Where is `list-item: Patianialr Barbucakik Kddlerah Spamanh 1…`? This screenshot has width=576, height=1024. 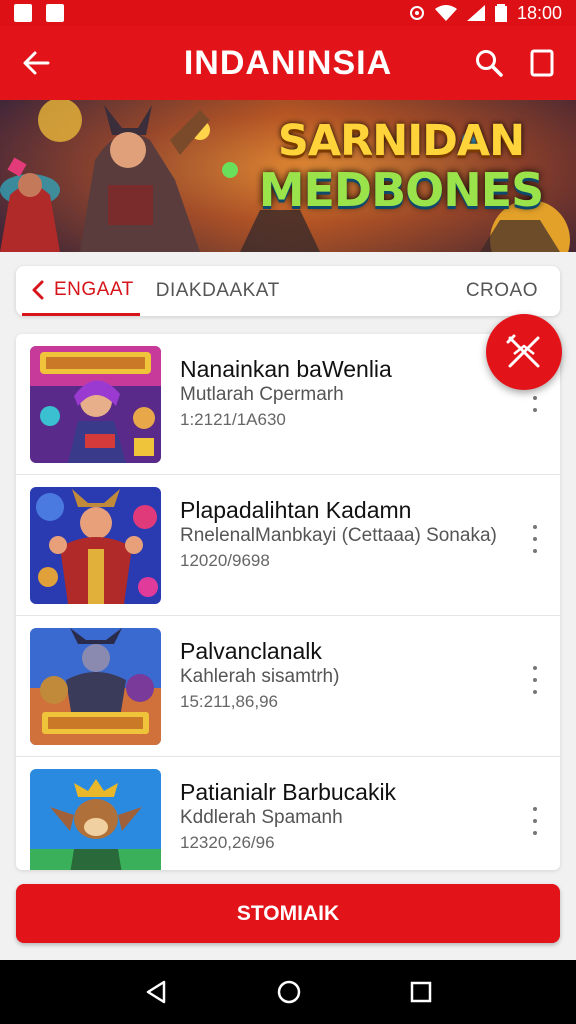
list-item: Patianialr Barbucakik Kddlerah Spamanh 1… is located at coordinates (288, 813).